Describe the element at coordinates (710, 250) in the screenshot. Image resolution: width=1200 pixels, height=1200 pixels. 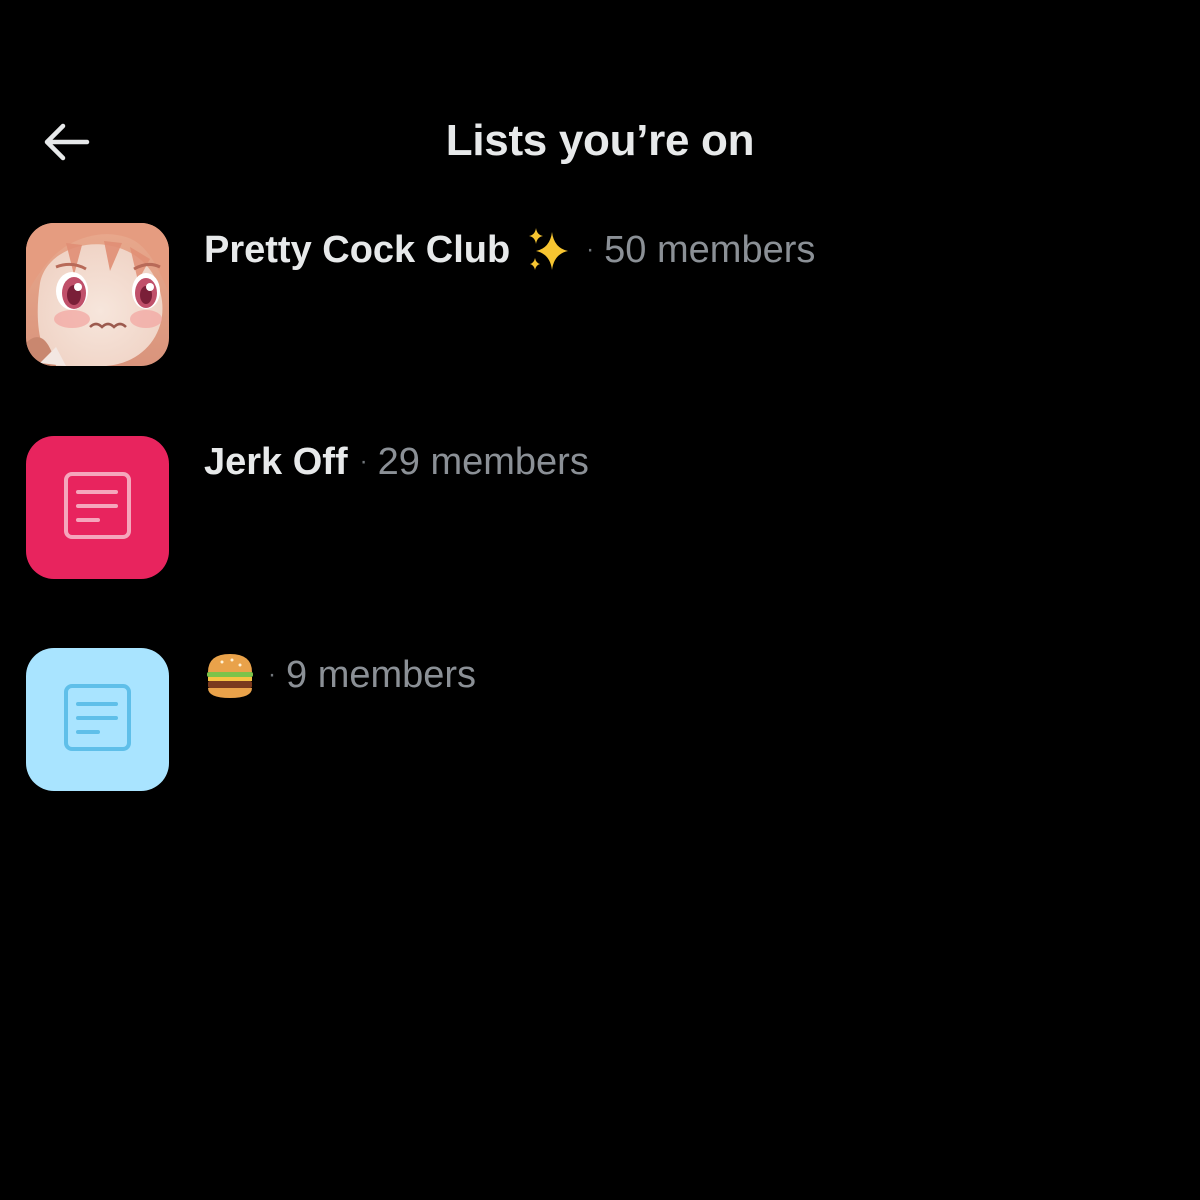
I see `member-count: 50 members` at that location.